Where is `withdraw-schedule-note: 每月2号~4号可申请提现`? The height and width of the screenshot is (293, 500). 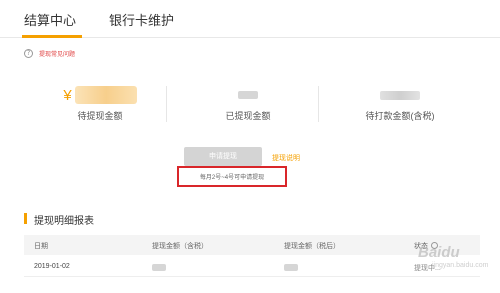
withdraw-schedule-note: 每月2号~4号可申请提现 is located at coordinates (232, 178).